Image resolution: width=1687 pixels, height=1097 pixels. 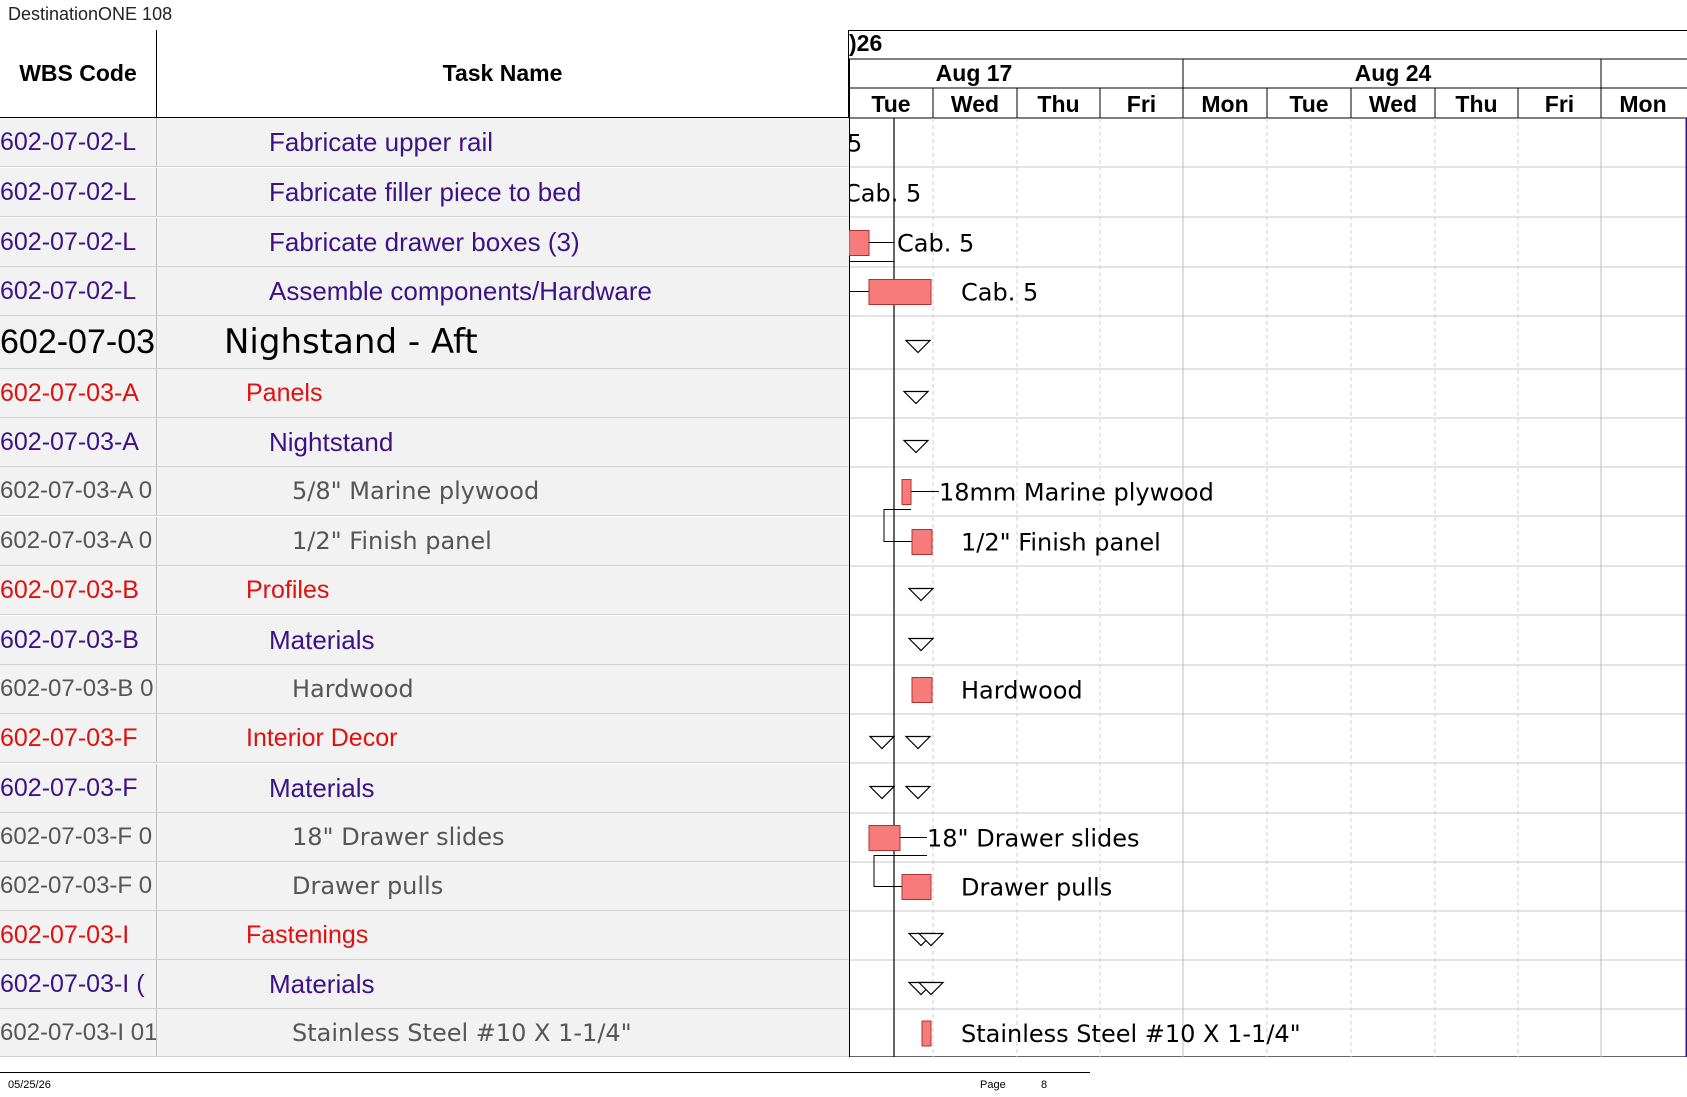 I want to click on table-row: 602-07-02-L Fabricate filler piece to bed, so click(x=424, y=192).